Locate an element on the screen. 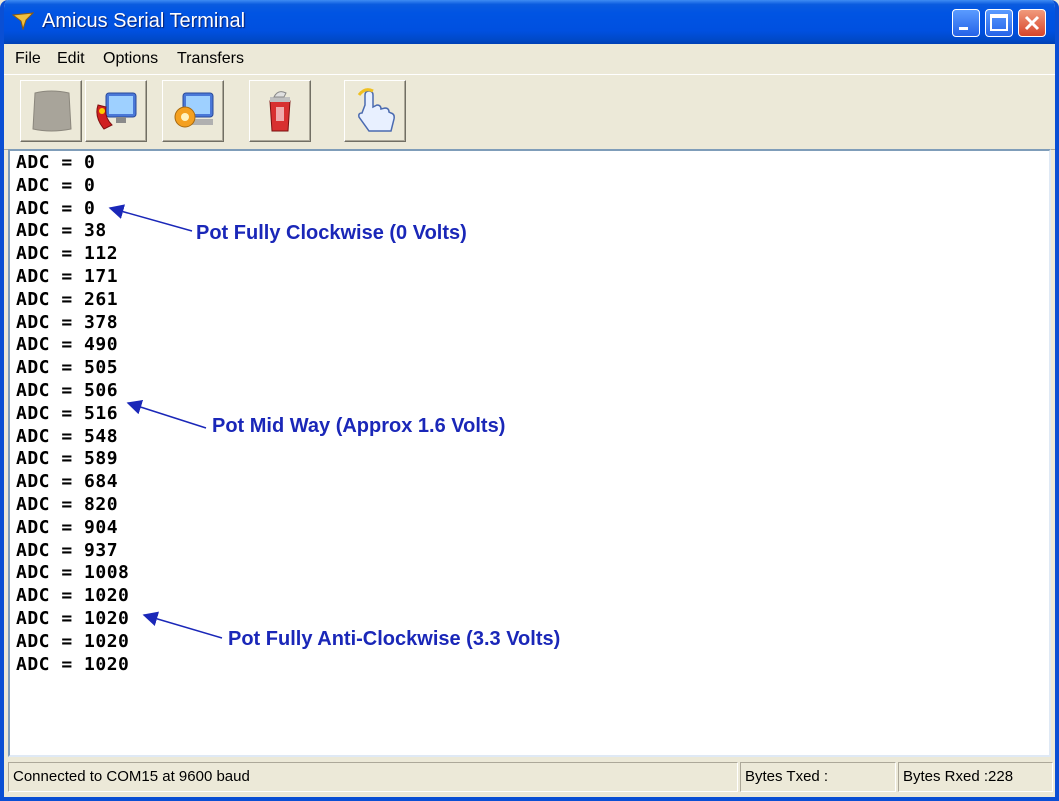 The width and height of the screenshot is (1059, 801). menu-transfers: Transfers is located at coordinates (210, 59).